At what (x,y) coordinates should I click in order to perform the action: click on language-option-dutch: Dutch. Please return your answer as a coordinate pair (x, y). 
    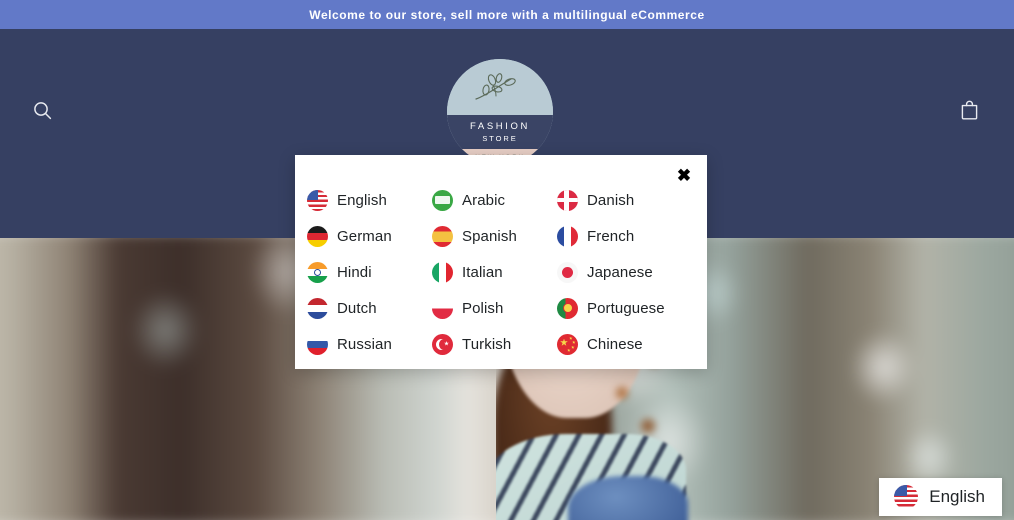
    Looking at the image, I should click on (369, 308).